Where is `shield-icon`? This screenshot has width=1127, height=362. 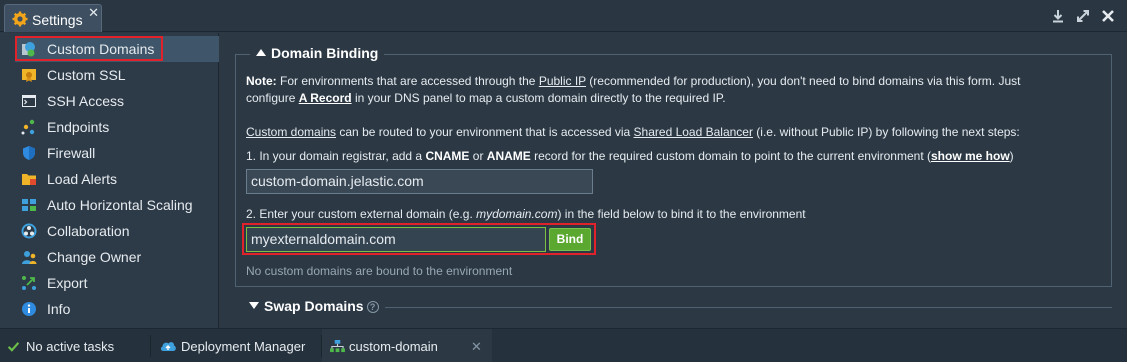
shield-icon is located at coordinates (29, 153).